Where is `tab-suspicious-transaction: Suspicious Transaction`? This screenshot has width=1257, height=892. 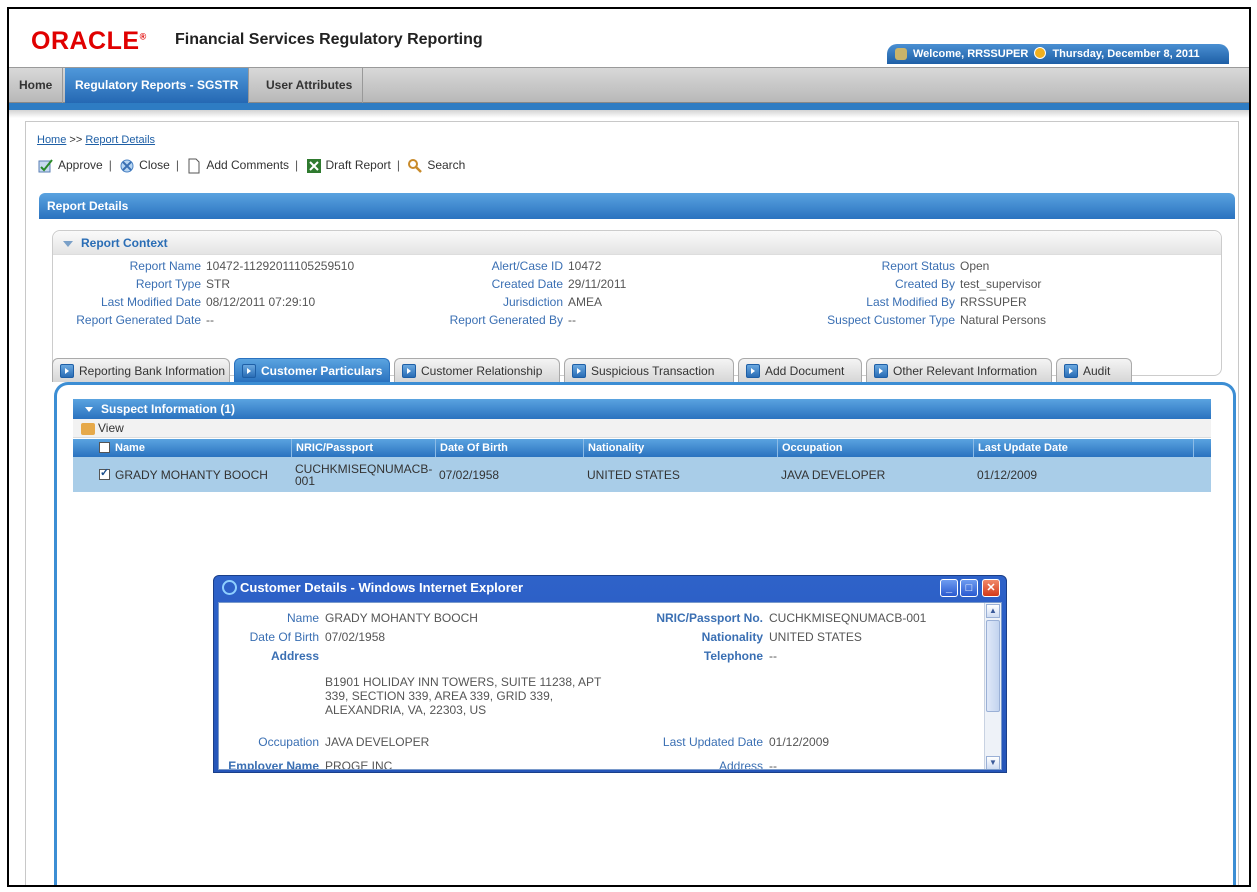 tab-suspicious-transaction: Suspicious Transaction is located at coordinates (649, 370).